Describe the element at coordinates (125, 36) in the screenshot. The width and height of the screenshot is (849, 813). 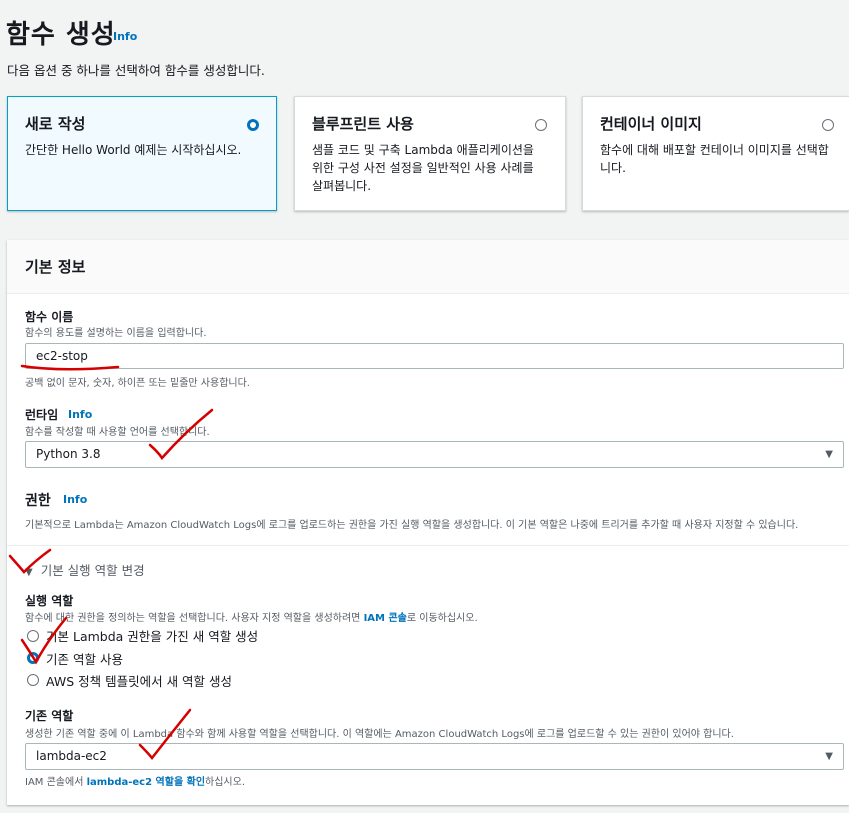
I see `info-link: Info` at that location.